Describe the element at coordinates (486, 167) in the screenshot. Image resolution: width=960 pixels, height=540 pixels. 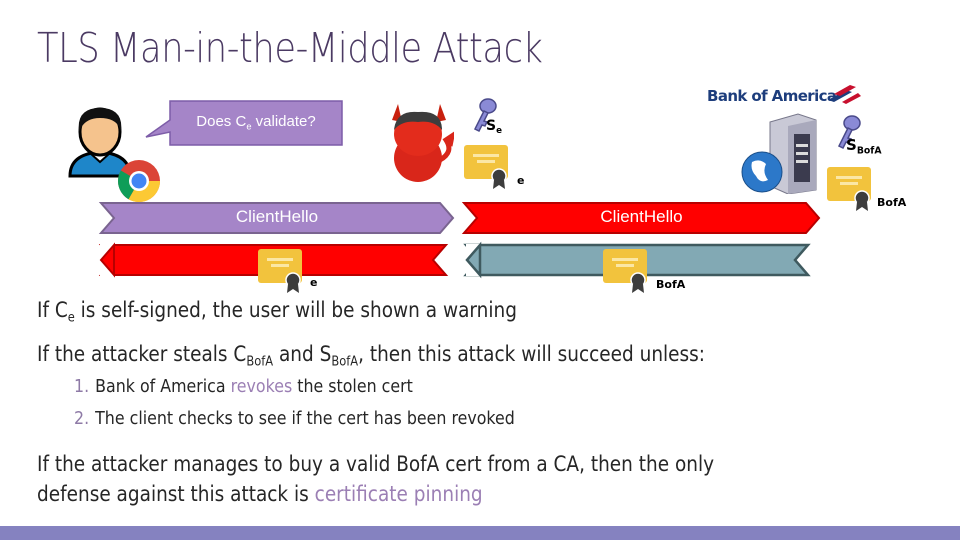
I see `certificate-icon` at that location.